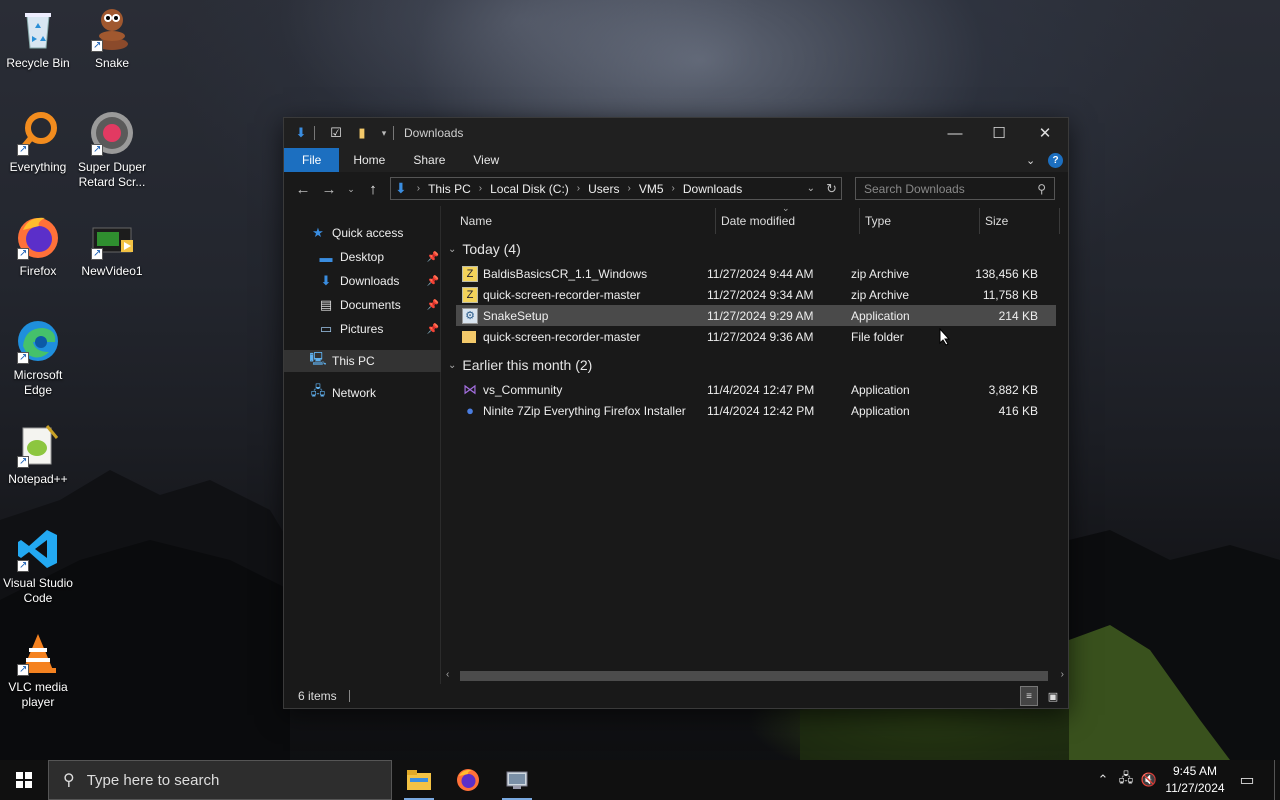 Image resolution: width=1280 pixels, height=800 pixels. Describe the element at coordinates (24, 780) in the screenshot. I see `start-button` at that location.